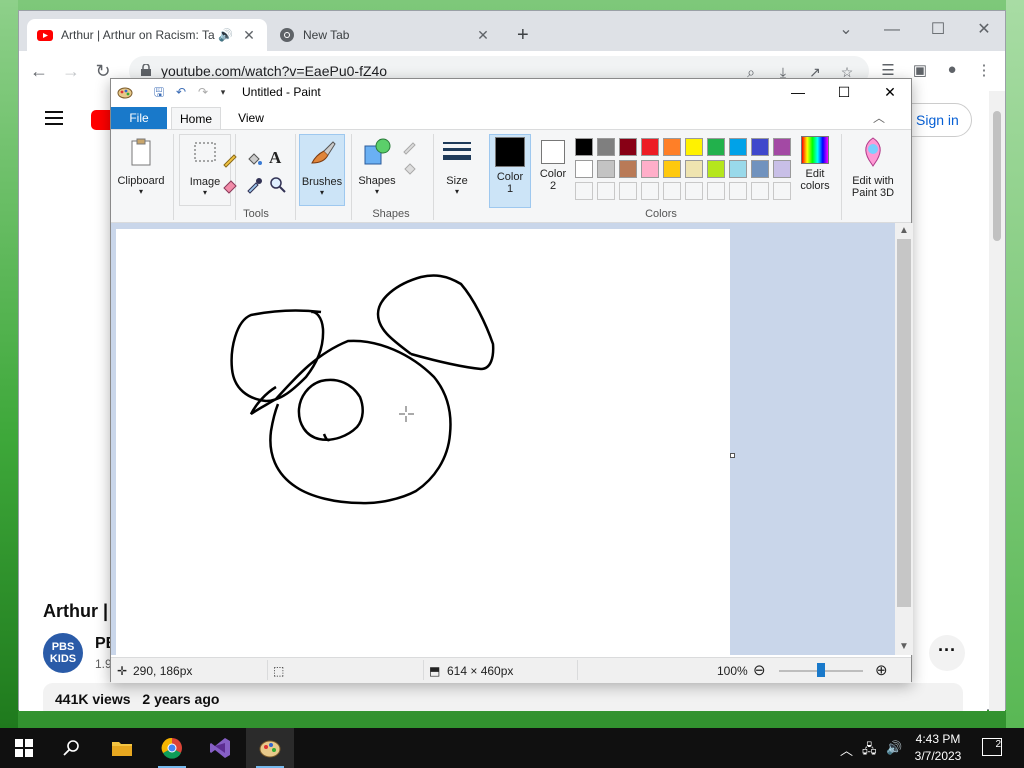 The height and width of the screenshot is (768, 1024). I want to click on image-button: Image ▾, so click(205, 170).